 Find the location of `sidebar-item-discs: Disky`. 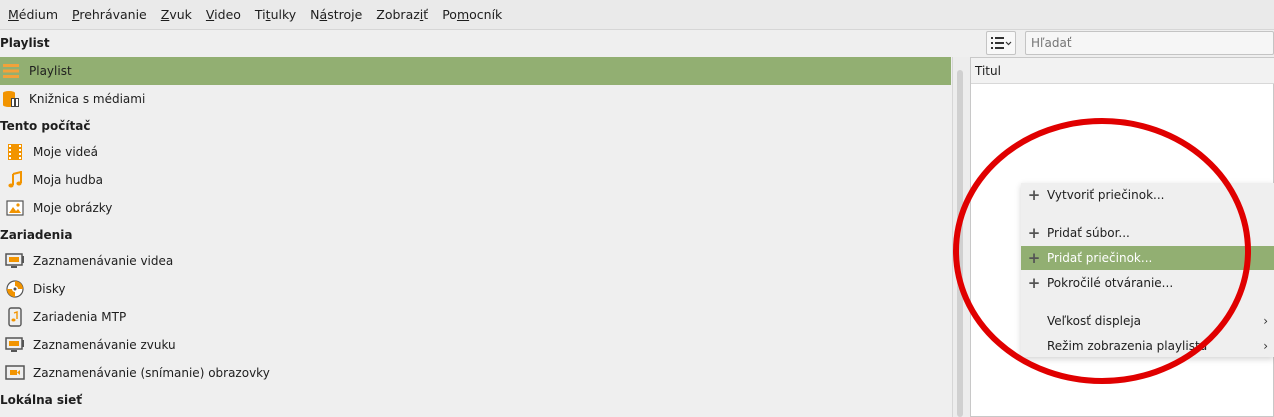

sidebar-item-discs: Disky is located at coordinates (475, 289).